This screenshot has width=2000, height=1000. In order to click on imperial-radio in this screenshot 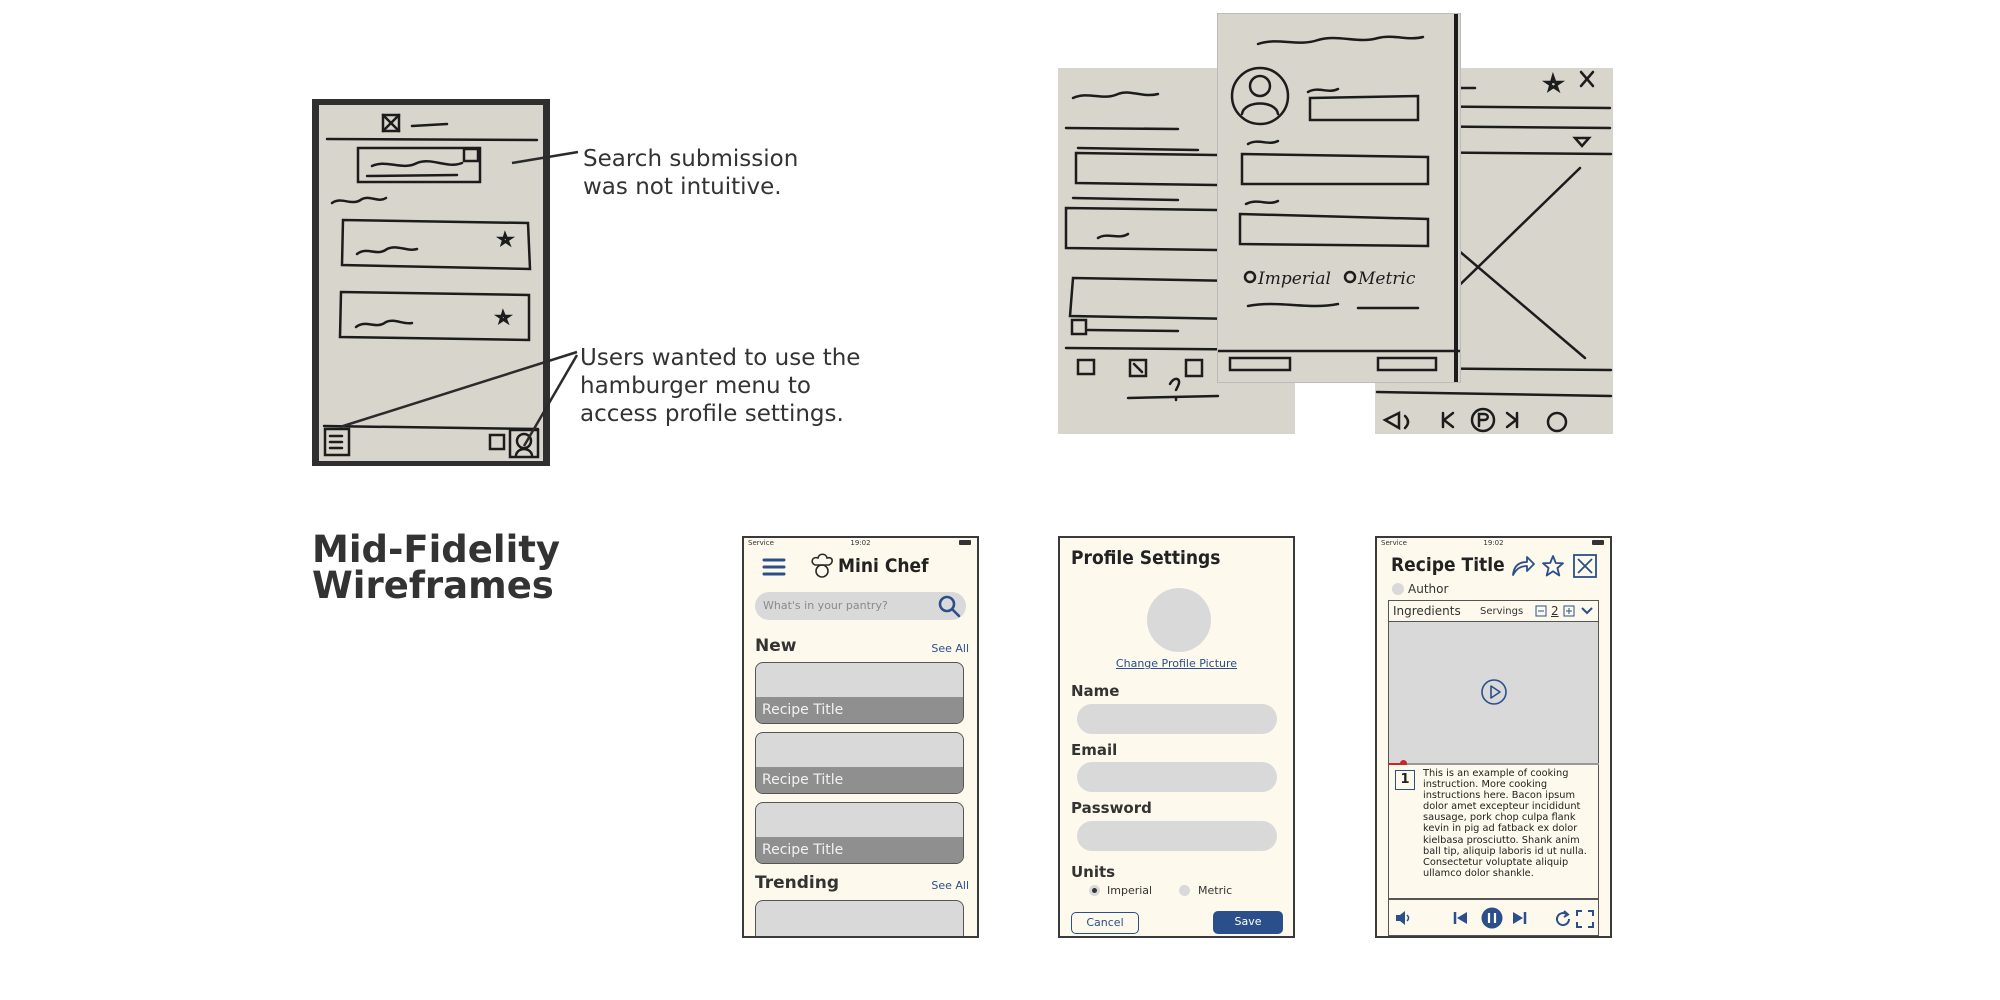, I will do `click(1094, 890)`.